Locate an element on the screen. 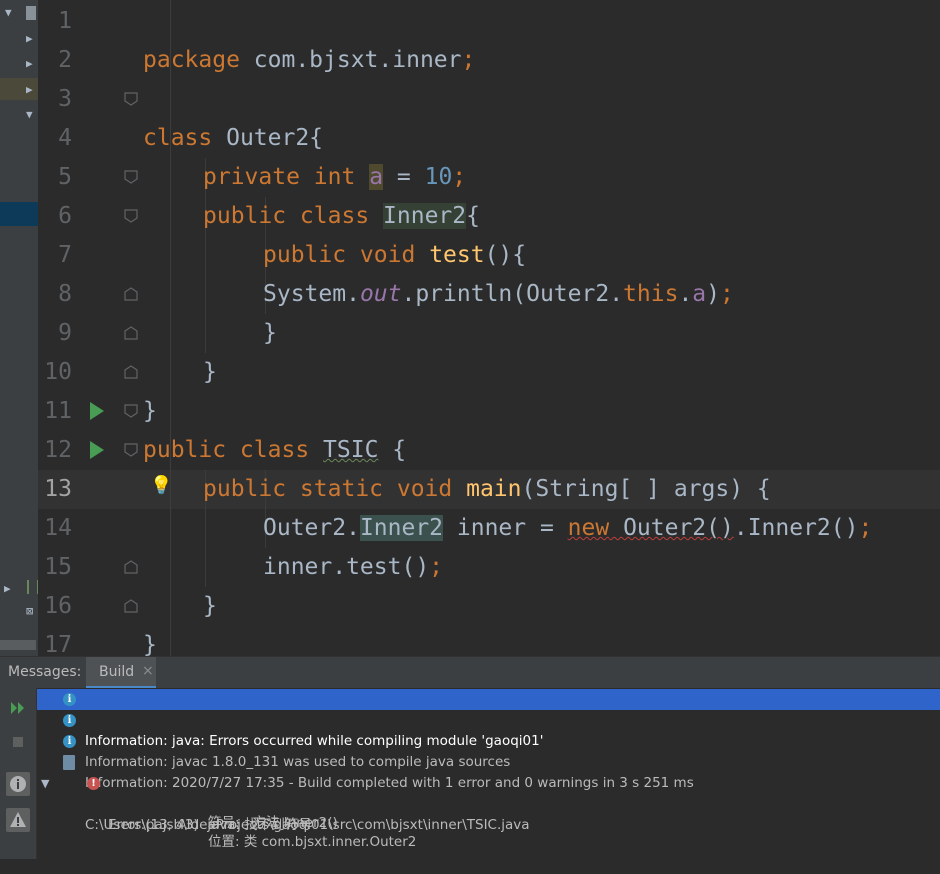  code-line: public void test(){ is located at coordinates (489, 232).